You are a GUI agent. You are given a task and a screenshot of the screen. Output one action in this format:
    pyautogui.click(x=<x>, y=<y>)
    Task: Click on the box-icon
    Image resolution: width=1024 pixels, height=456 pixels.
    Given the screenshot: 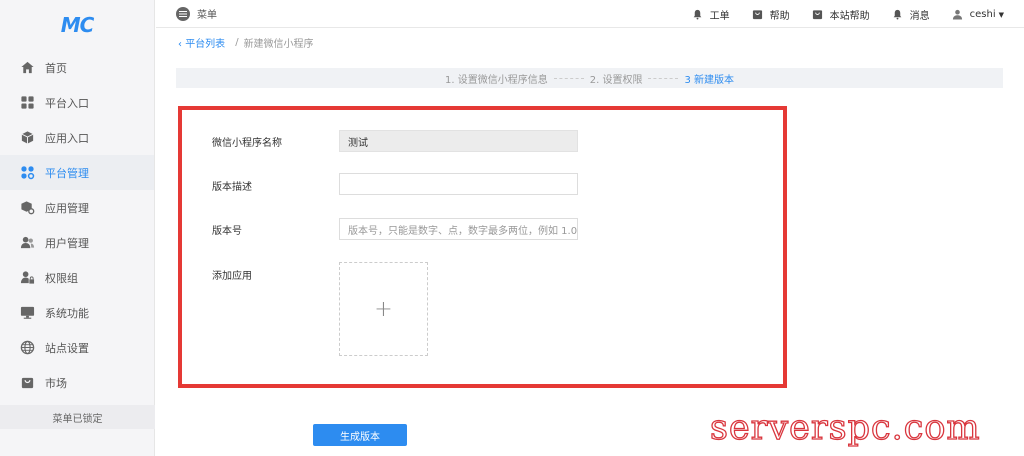 What is the action you would take?
    pyautogui.click(x=27, y=138)
    